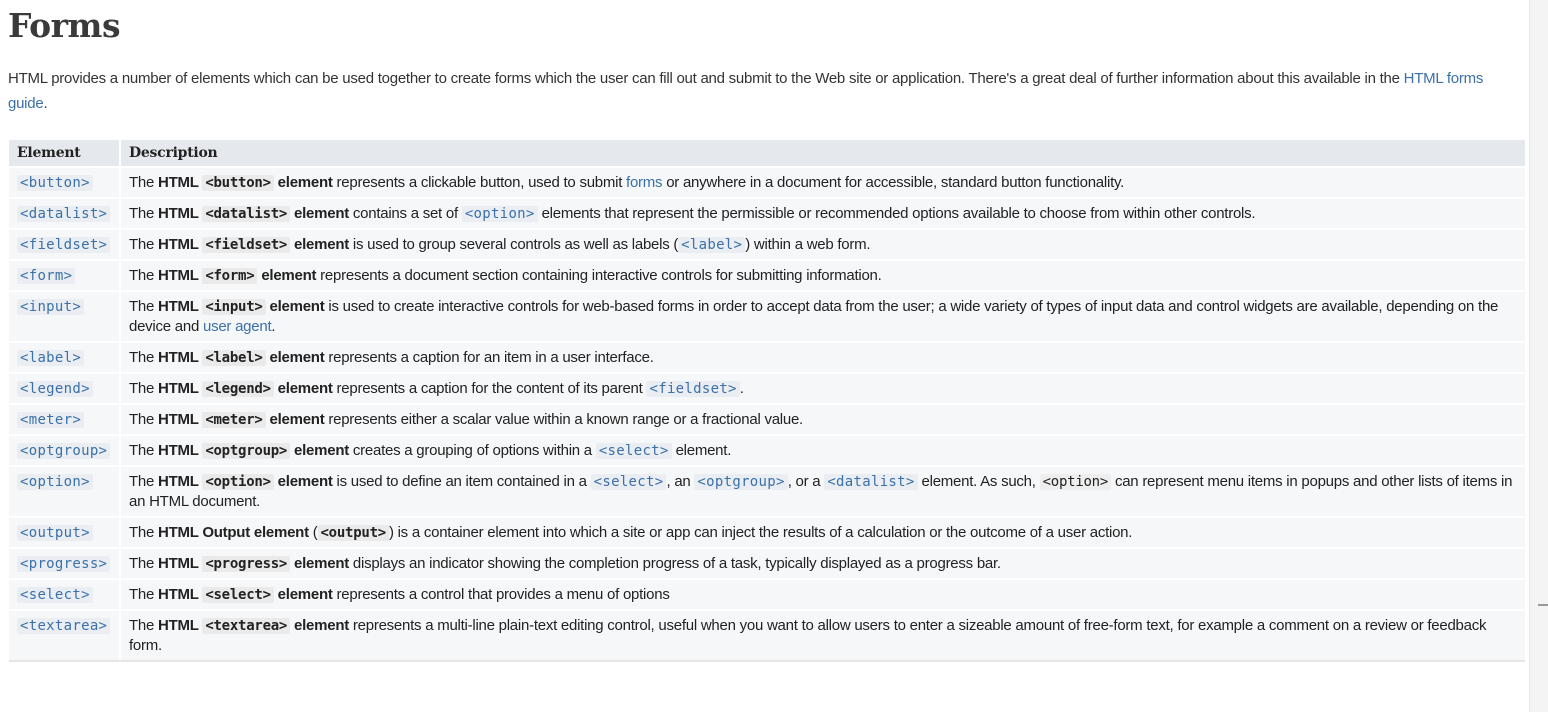 The width and height of the screenshot is (1548, 712). I want to click on element-cell: <option>, so click(65, 491).